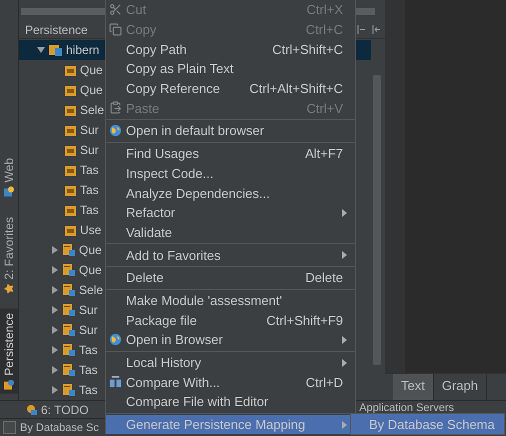 The width and height of the screenshot is (506, 436). Describe the element at coordinates (83, 50) in the screenshot. I see `tree-label: hibern` at that location.